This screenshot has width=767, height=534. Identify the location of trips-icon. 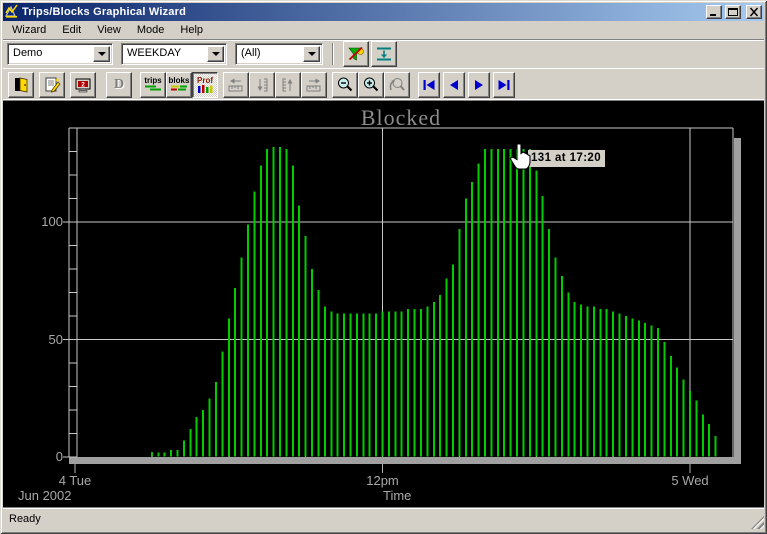
(153, 88).